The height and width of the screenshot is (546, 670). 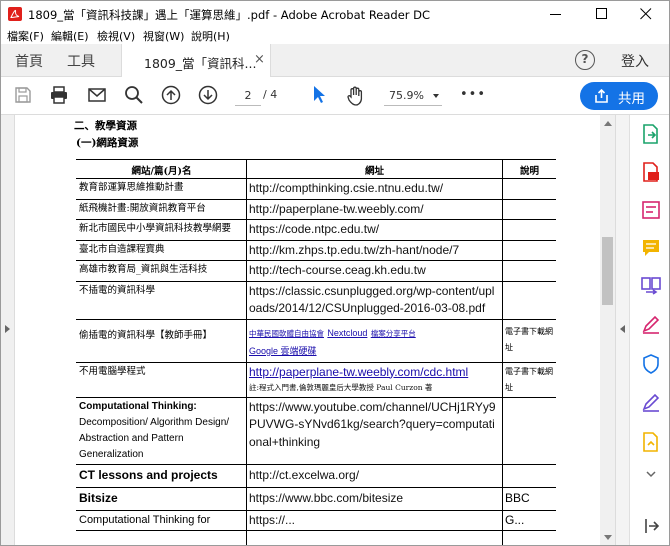 What do you see at coordinates (335, 35) in the screenshot?
I see `menu-bar: 檔案(F) 編輯(E) 檢視(V) 視窗(W) 說明(H)` at bounding box center [335, 35].